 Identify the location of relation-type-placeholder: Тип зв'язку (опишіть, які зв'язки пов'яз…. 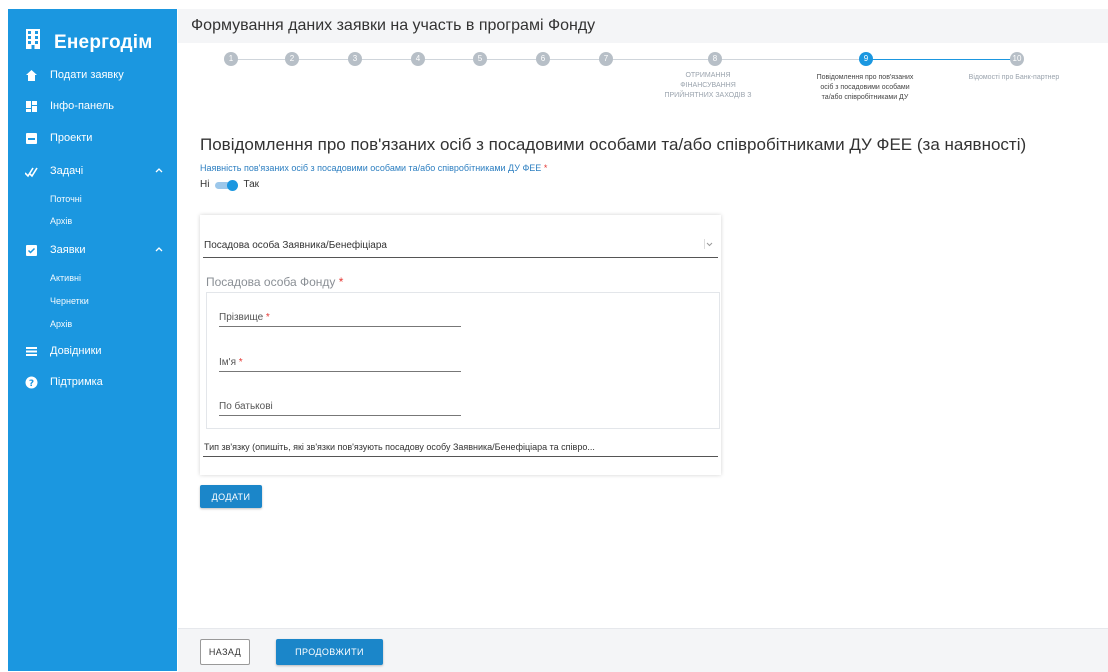
(399, 447).